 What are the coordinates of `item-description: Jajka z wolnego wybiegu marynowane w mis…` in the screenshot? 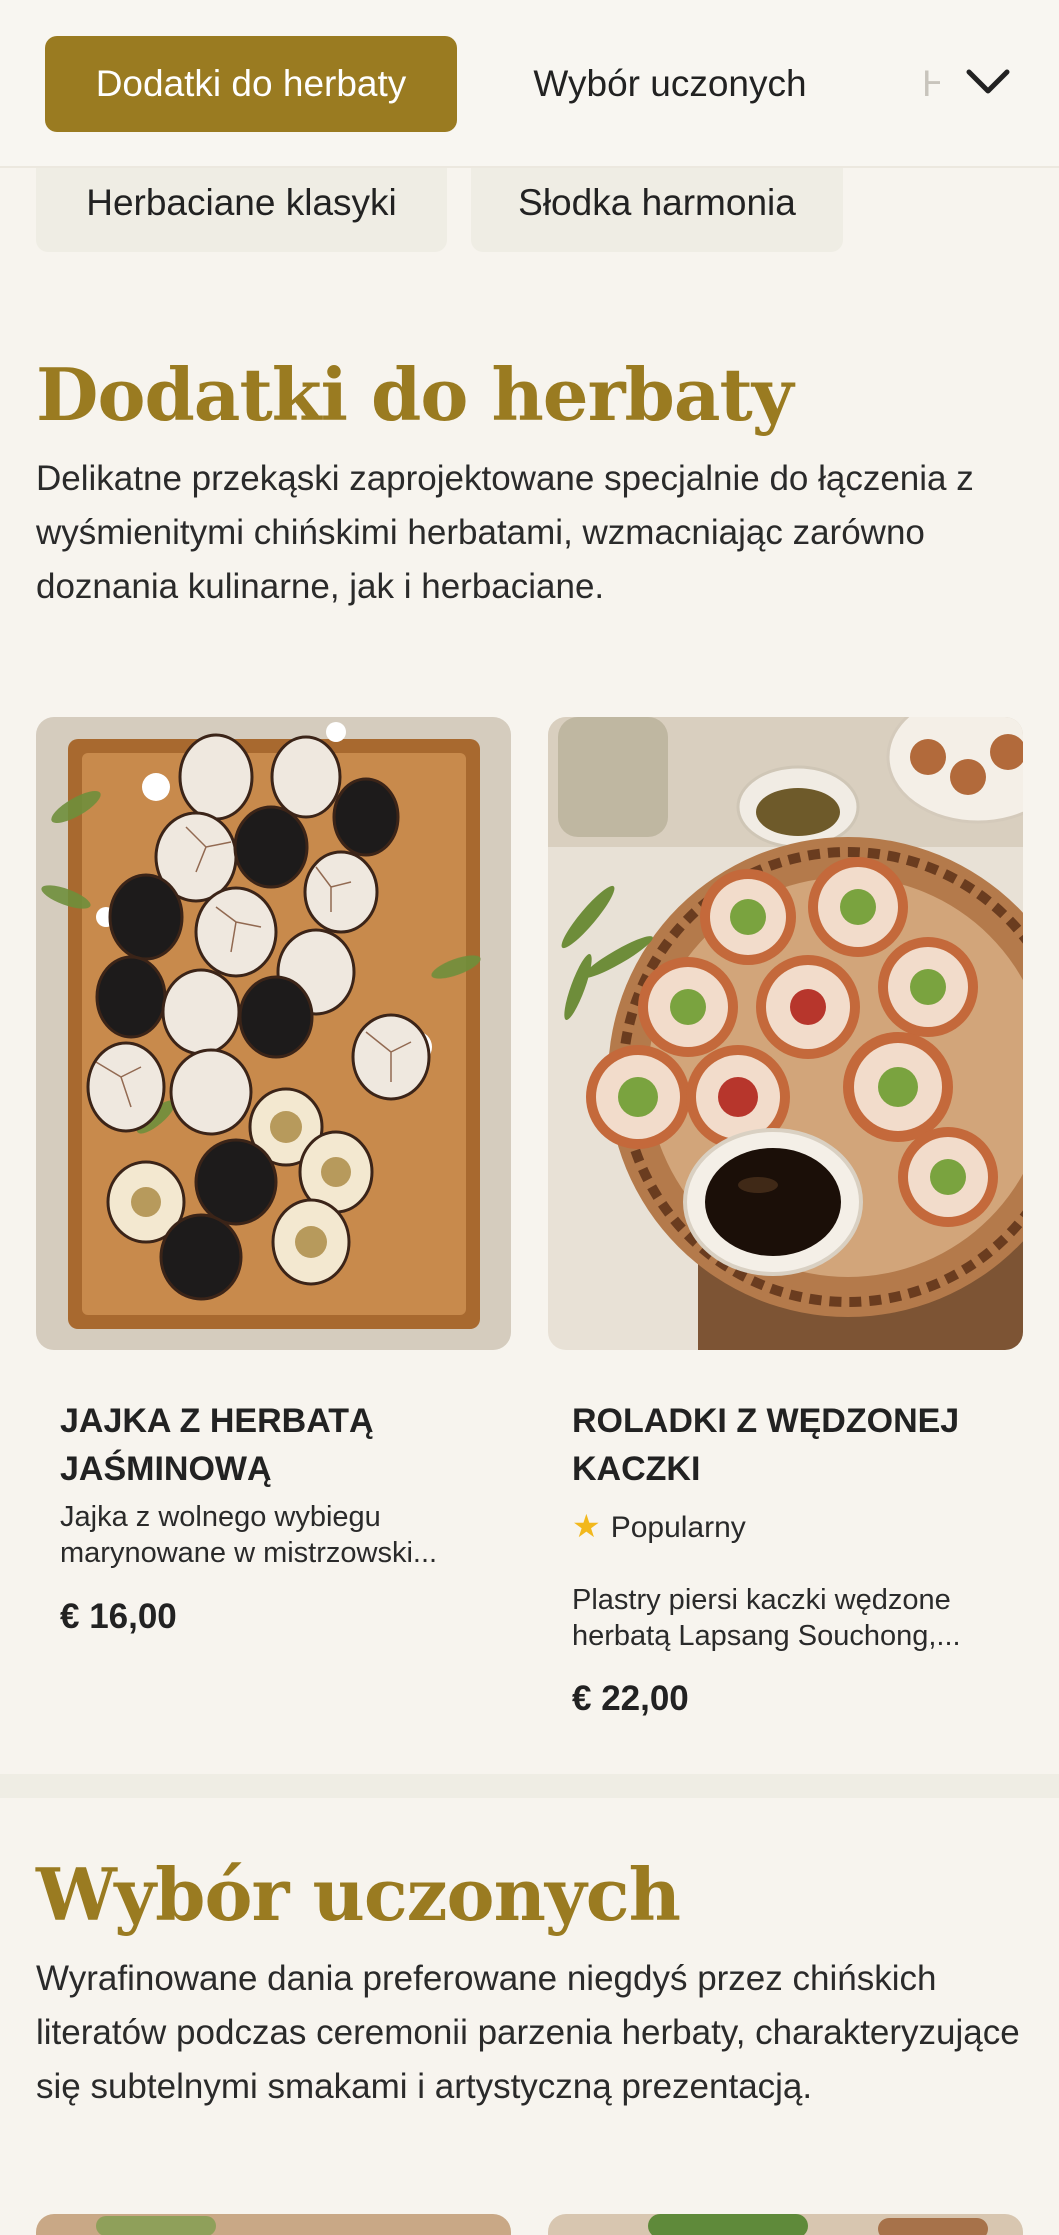 It's located at (249, 1535).